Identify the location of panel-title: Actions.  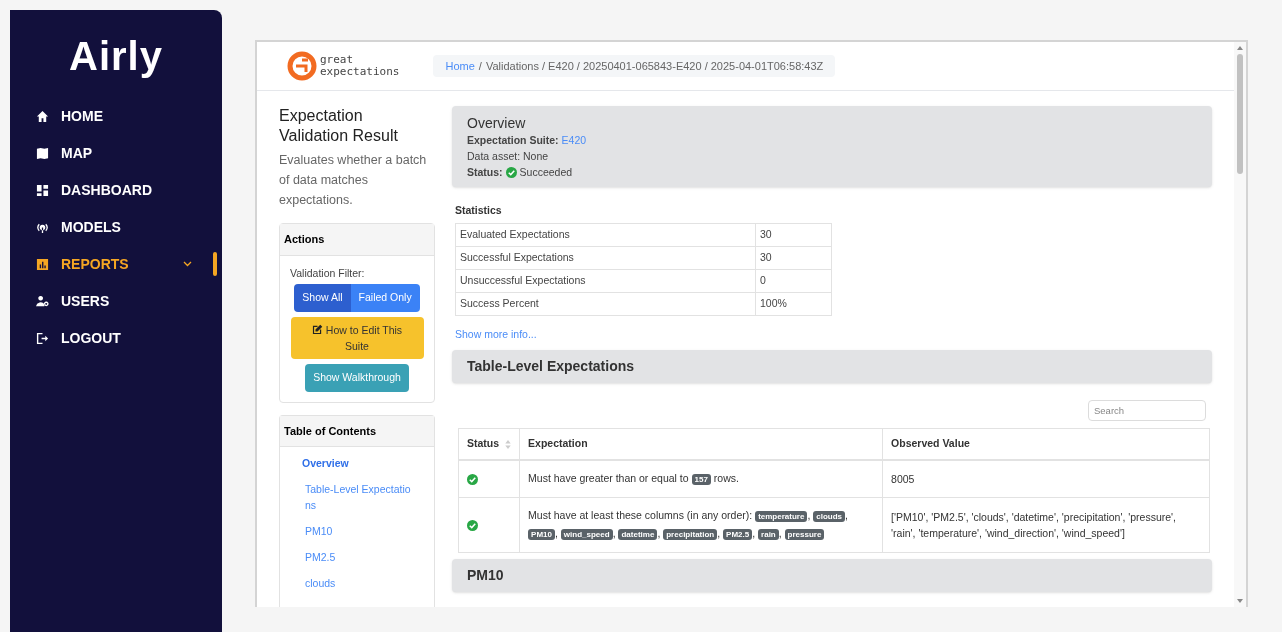
(357, 240).